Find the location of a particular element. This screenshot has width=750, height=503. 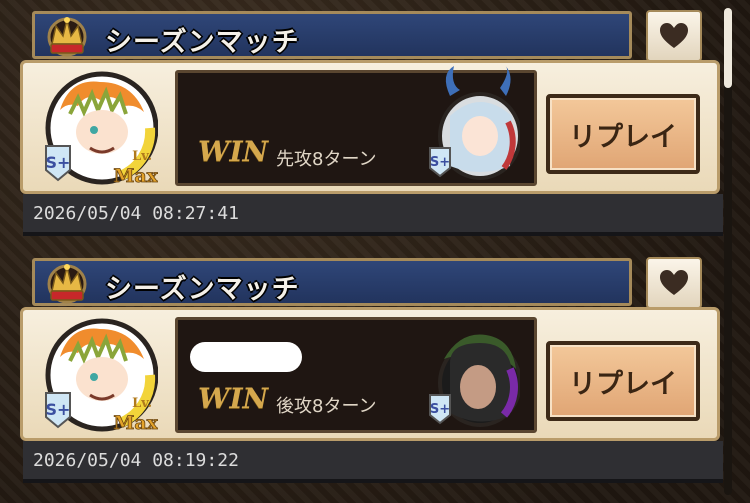

turn-info: 後攻8ターン is located at coordinates (326, 406).